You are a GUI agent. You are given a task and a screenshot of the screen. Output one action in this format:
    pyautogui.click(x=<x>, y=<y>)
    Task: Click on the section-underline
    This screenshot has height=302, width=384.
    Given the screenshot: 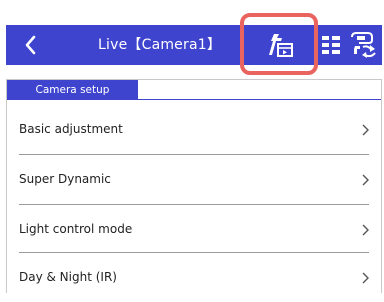 What is the action you would take?
    pyautogui.click(x=259, y=99)
    